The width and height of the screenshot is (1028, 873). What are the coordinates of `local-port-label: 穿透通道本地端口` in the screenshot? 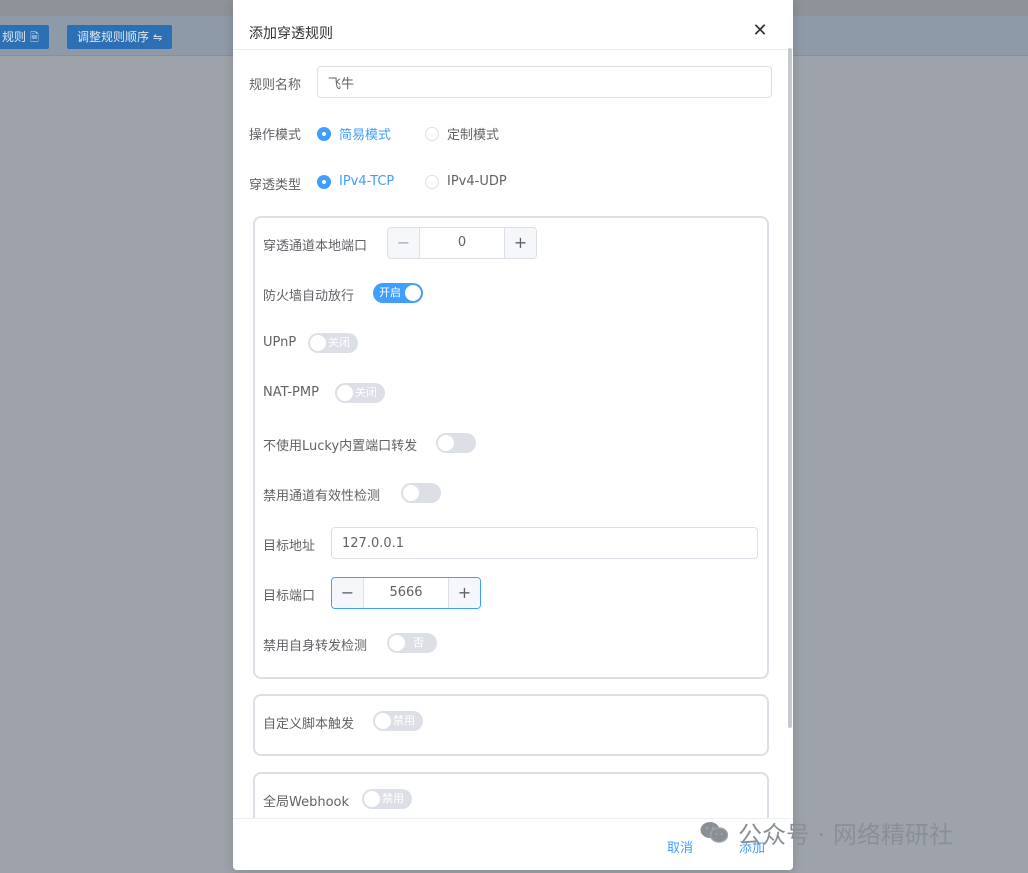 It's located at (315, 246).